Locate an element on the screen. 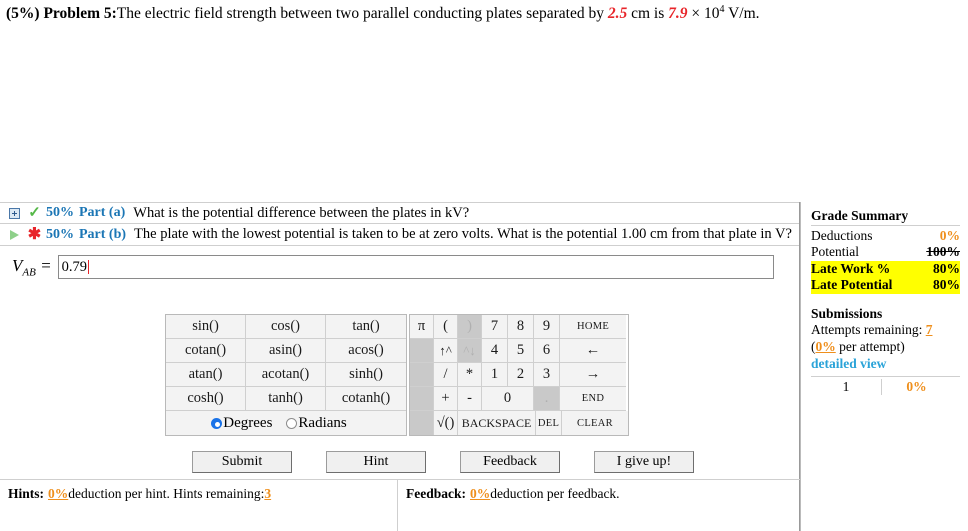 The image size is (968, 531). key-2: 2 is located at coordinates (521, 375).